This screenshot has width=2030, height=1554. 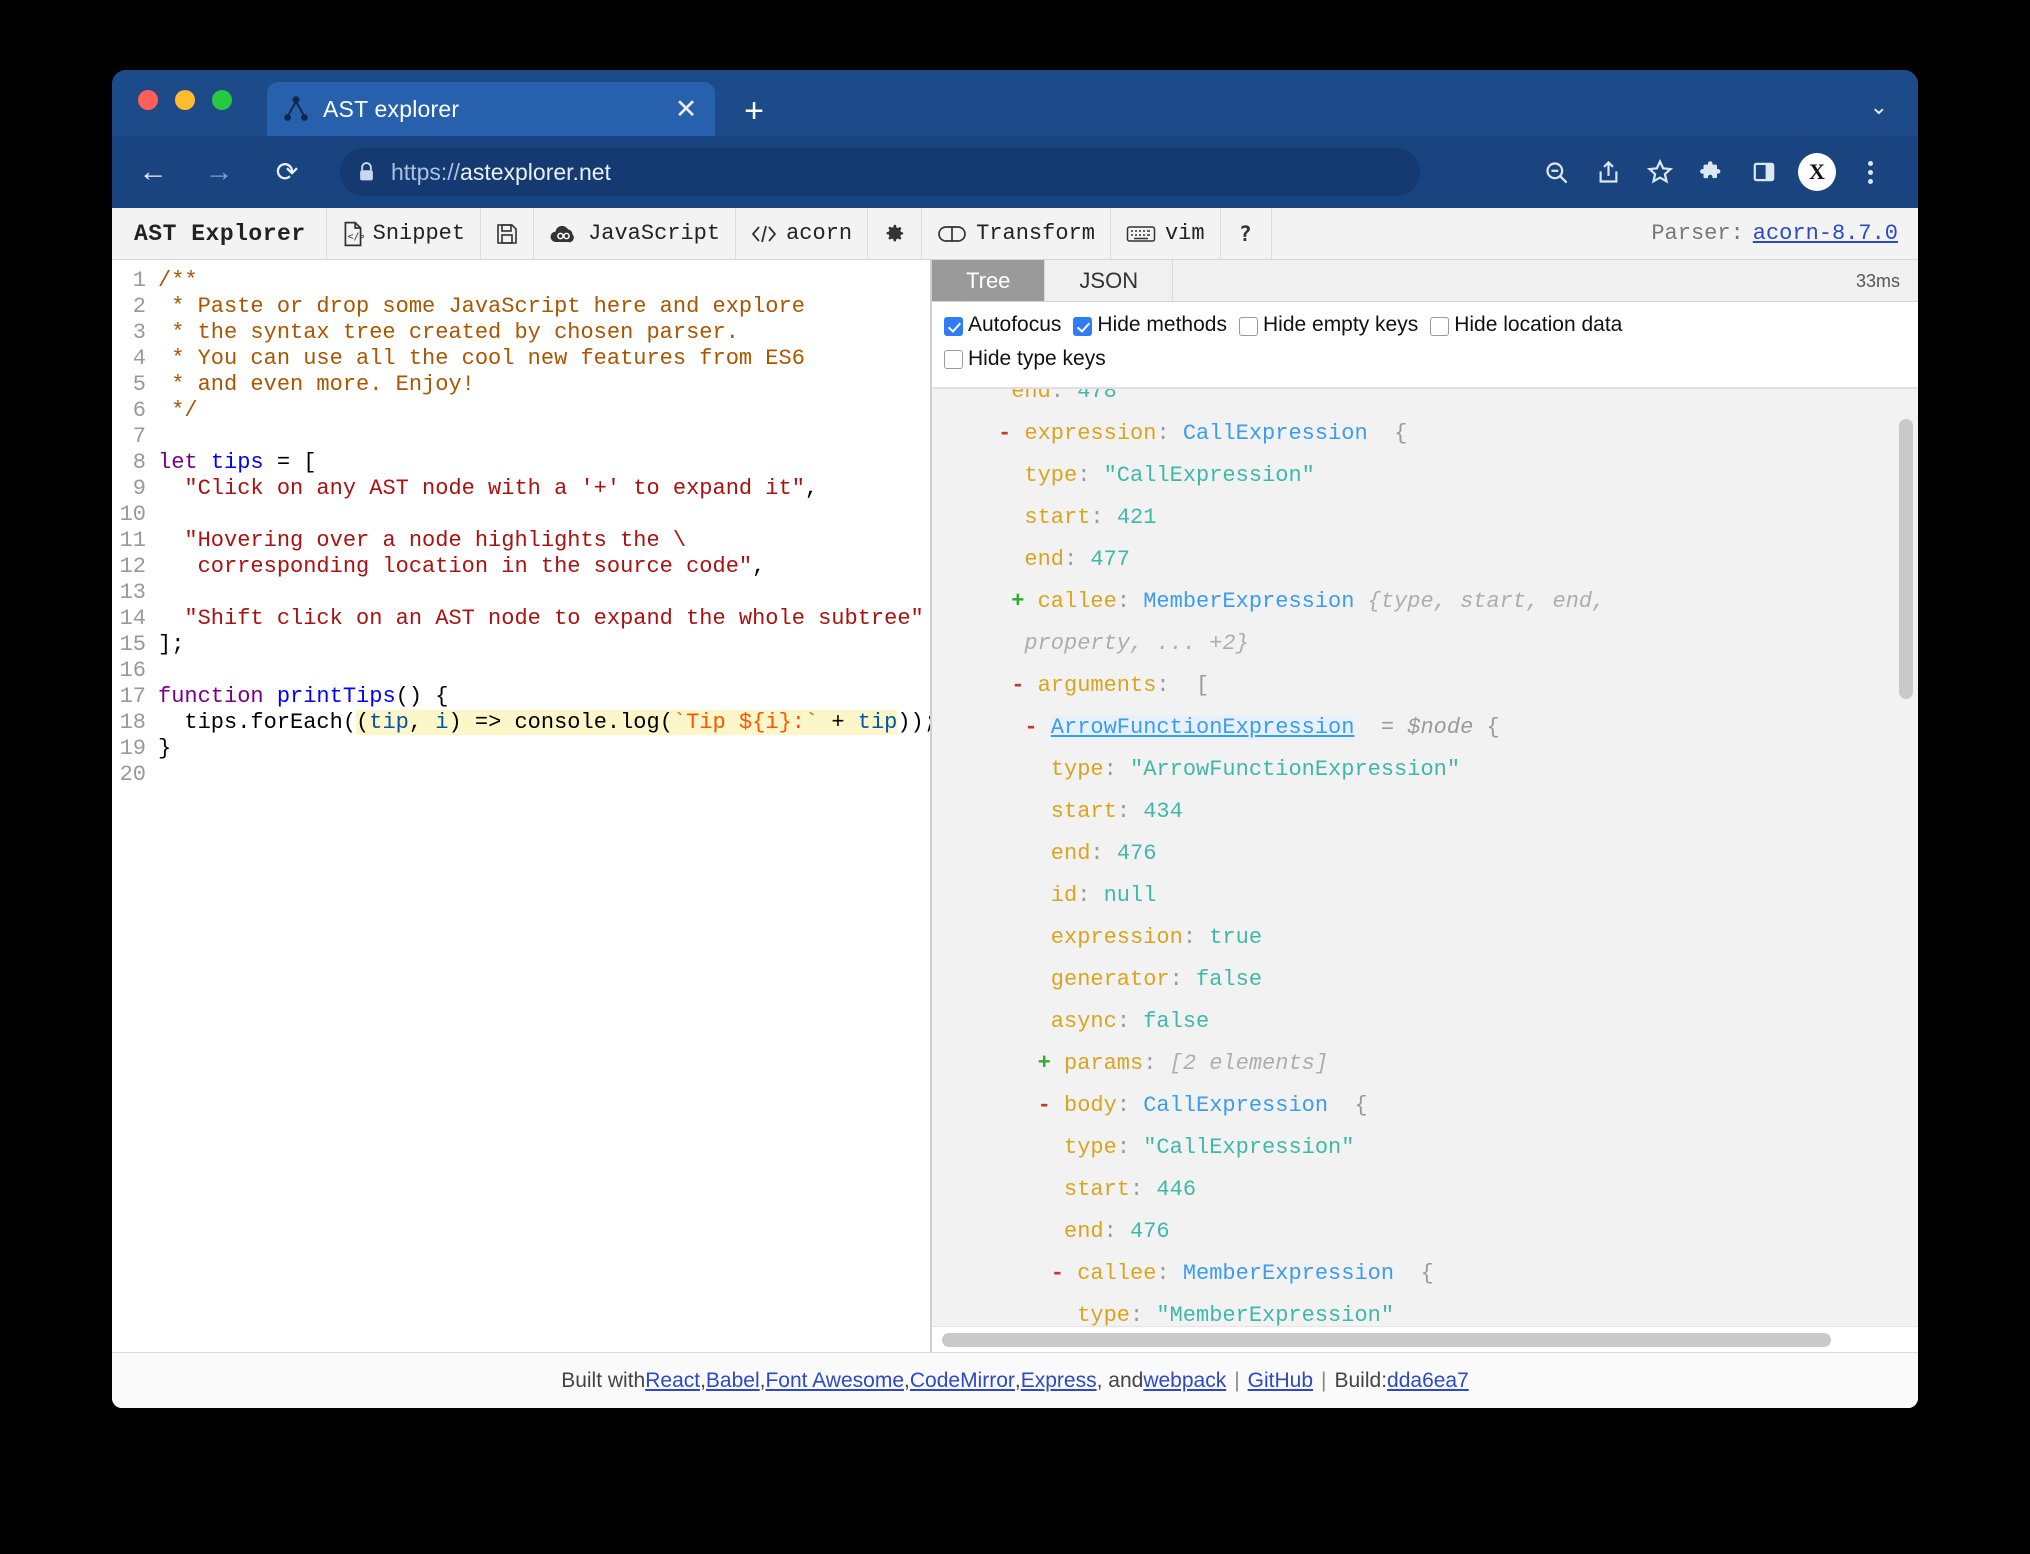 What do you see at coordinates (1415, 644) in the screenshot?
I see `ast-tree-row: property, ... +2}` at bounding box center [1415, 644].